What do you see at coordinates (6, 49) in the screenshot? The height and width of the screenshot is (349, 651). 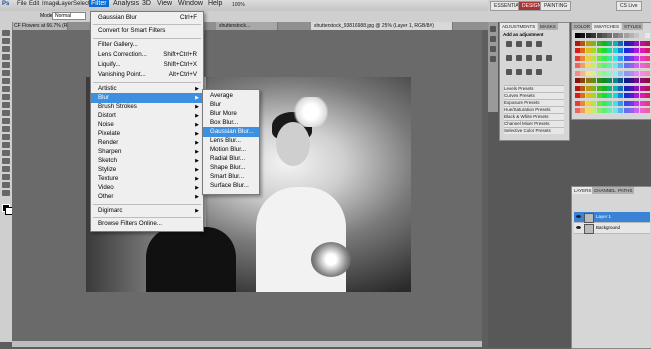 I see `lasso-tool-icon` at bounding box center [6, 49].